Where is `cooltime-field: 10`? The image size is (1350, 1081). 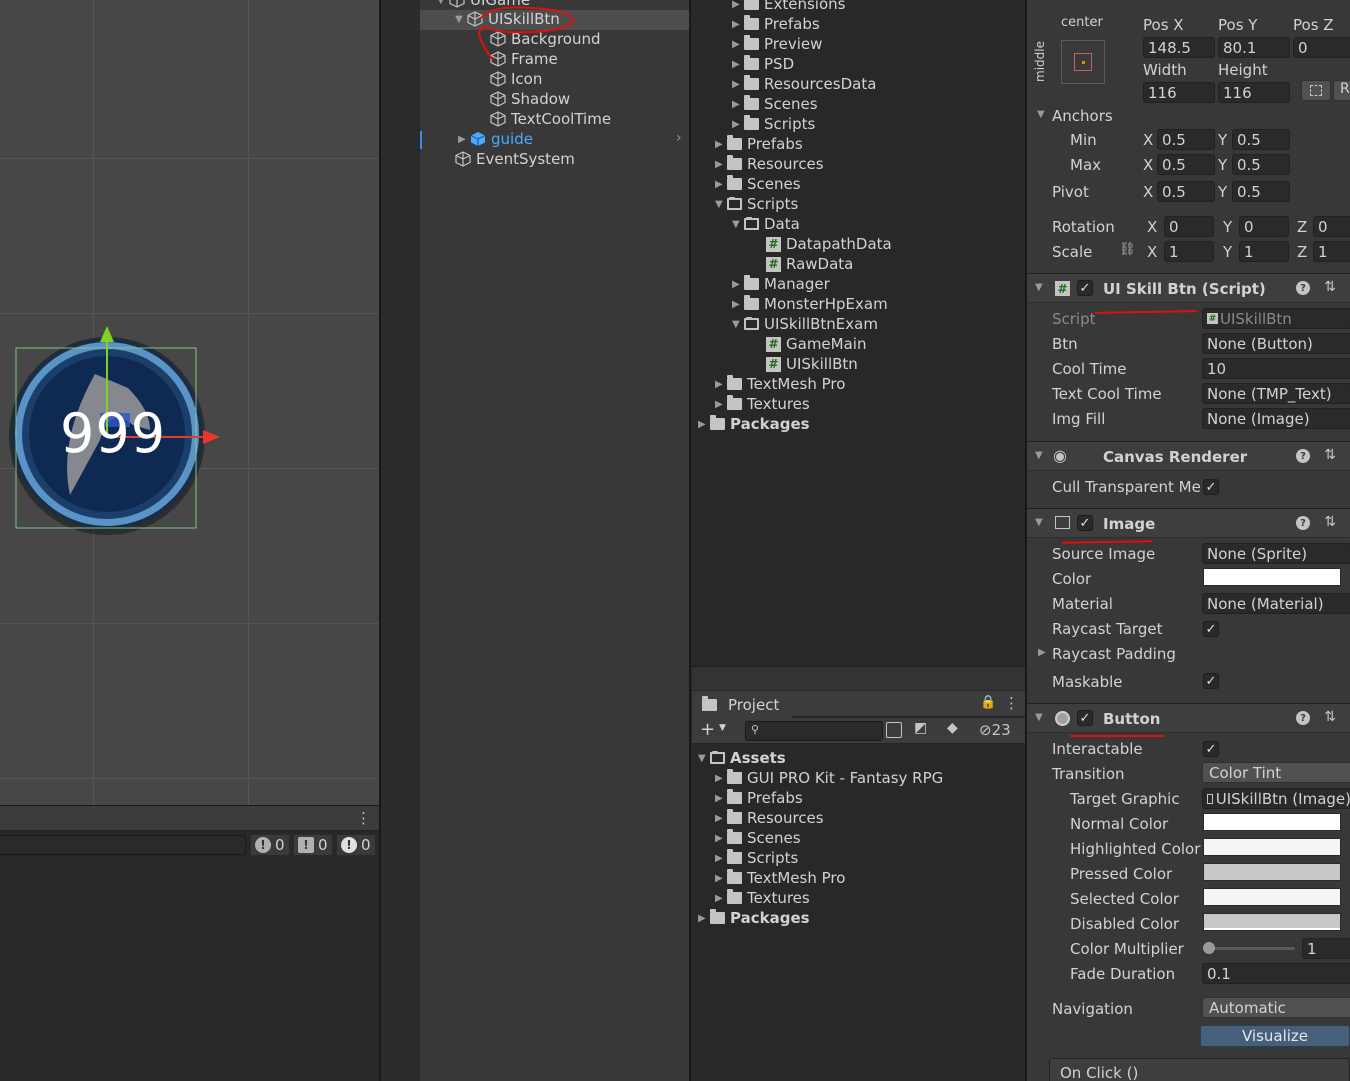 cooltime-field: 10 is located at coordinates (1276, 368).